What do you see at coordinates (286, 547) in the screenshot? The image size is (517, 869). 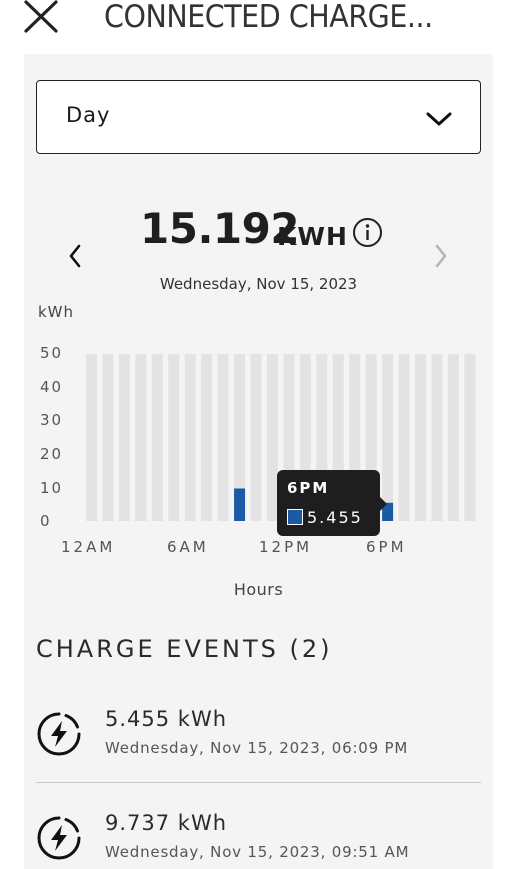 I see `x-tick-label: 12PM` at bounding box center [286, 547].